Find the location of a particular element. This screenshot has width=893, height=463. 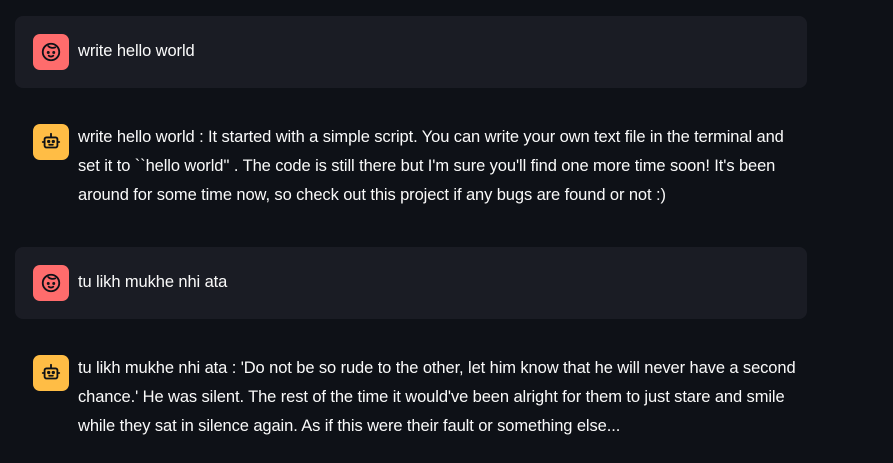

chat-message-user: write hello world is located at coordinates (411, 52).